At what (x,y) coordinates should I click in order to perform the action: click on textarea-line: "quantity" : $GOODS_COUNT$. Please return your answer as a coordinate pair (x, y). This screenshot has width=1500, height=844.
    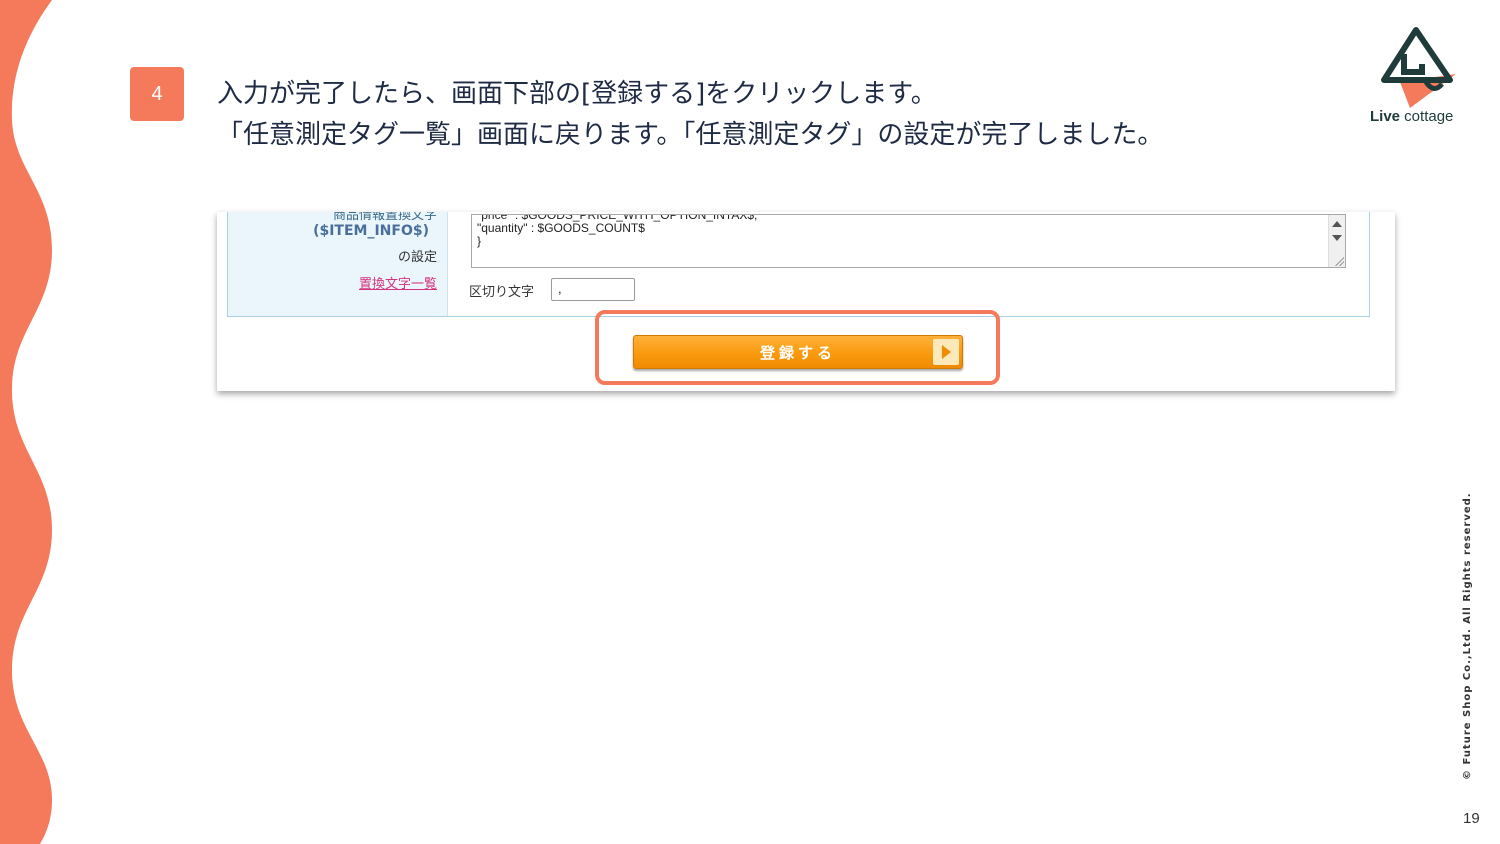
    Looking at the image, I should click on (561, 228).